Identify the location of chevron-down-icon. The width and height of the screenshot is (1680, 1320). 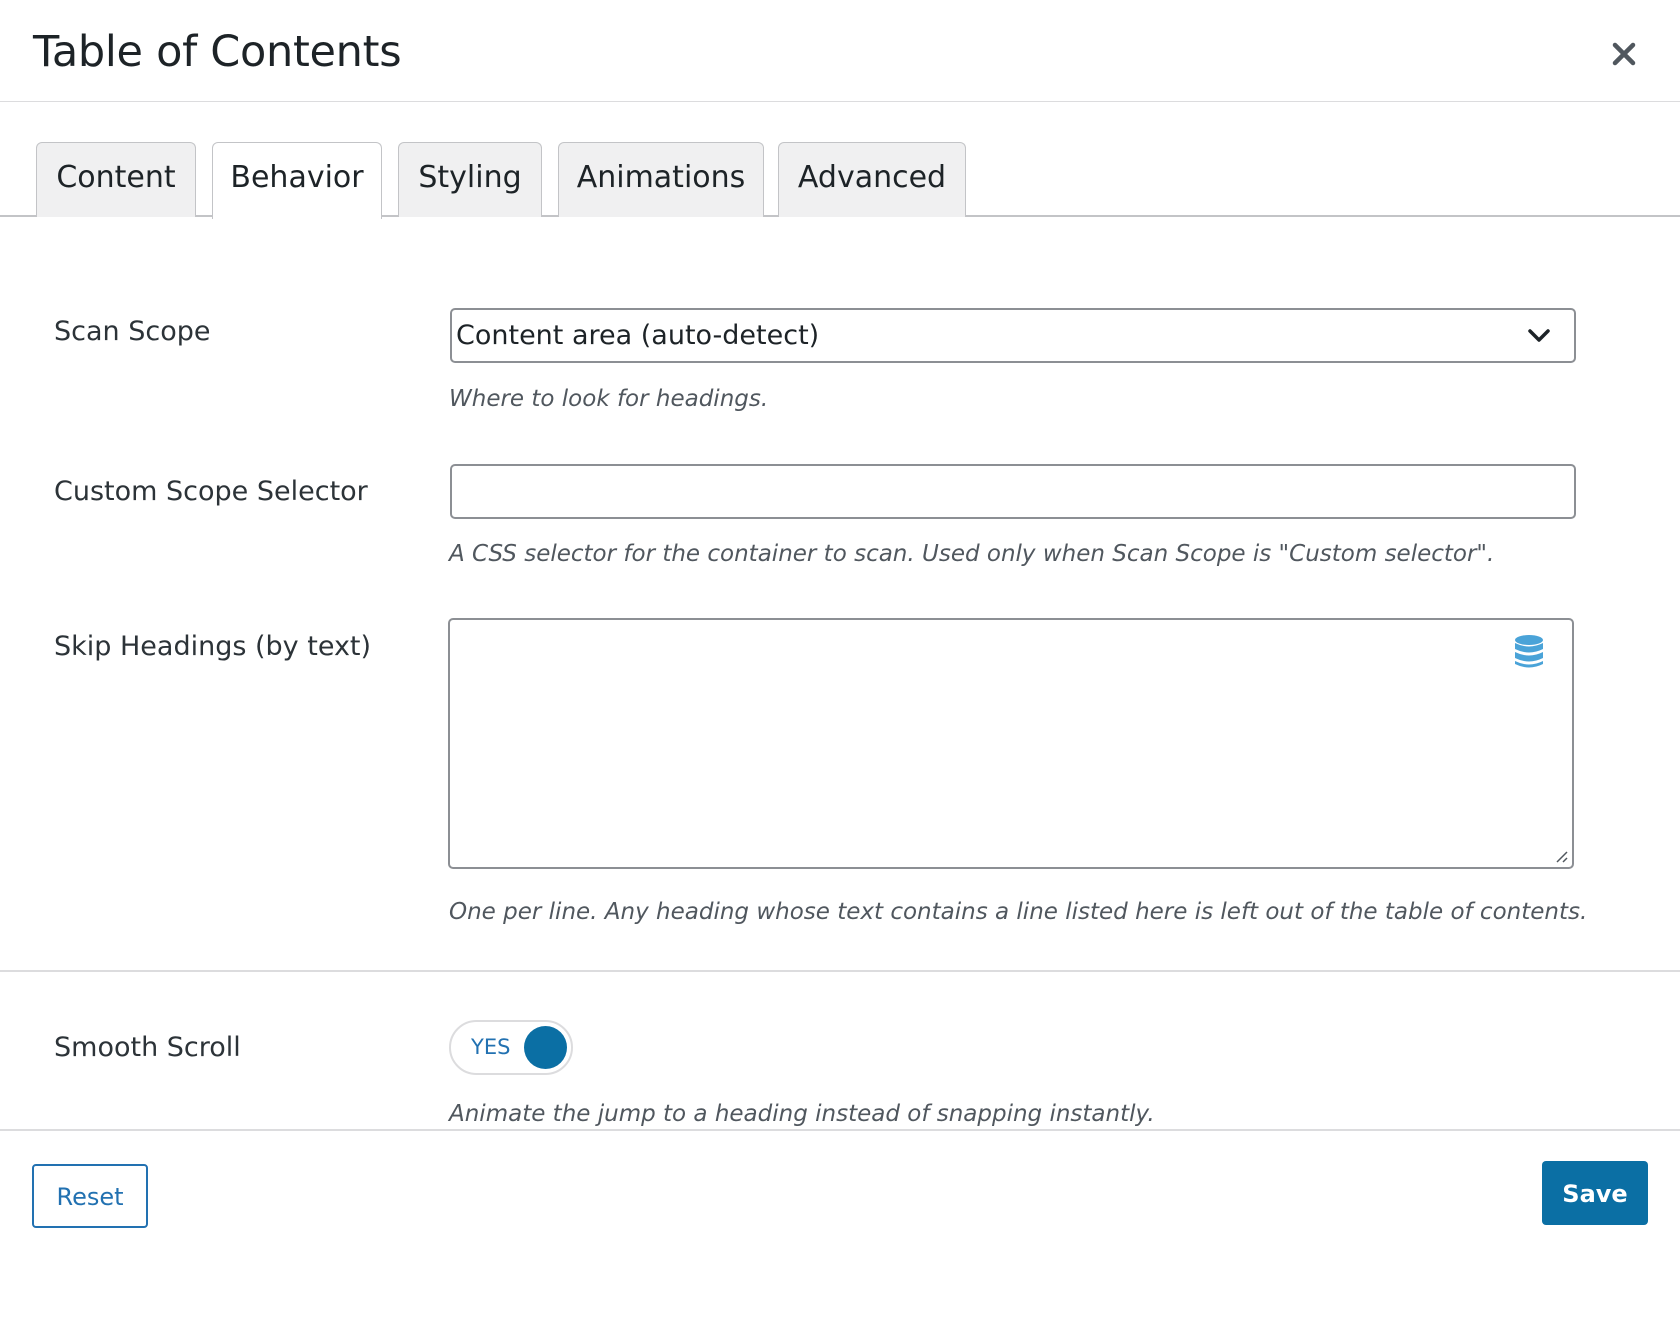
(1539, 335).